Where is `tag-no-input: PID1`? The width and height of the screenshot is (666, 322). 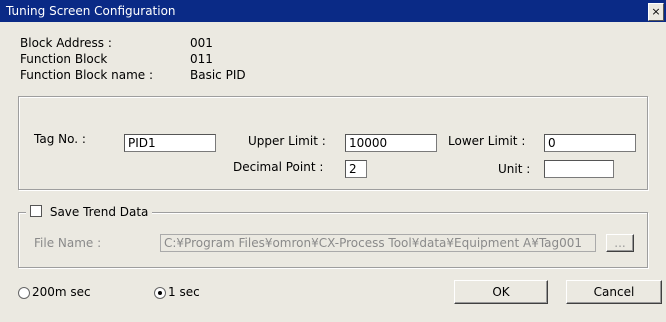 tag-no-input: PID1 is located at coordinates (170, 143).